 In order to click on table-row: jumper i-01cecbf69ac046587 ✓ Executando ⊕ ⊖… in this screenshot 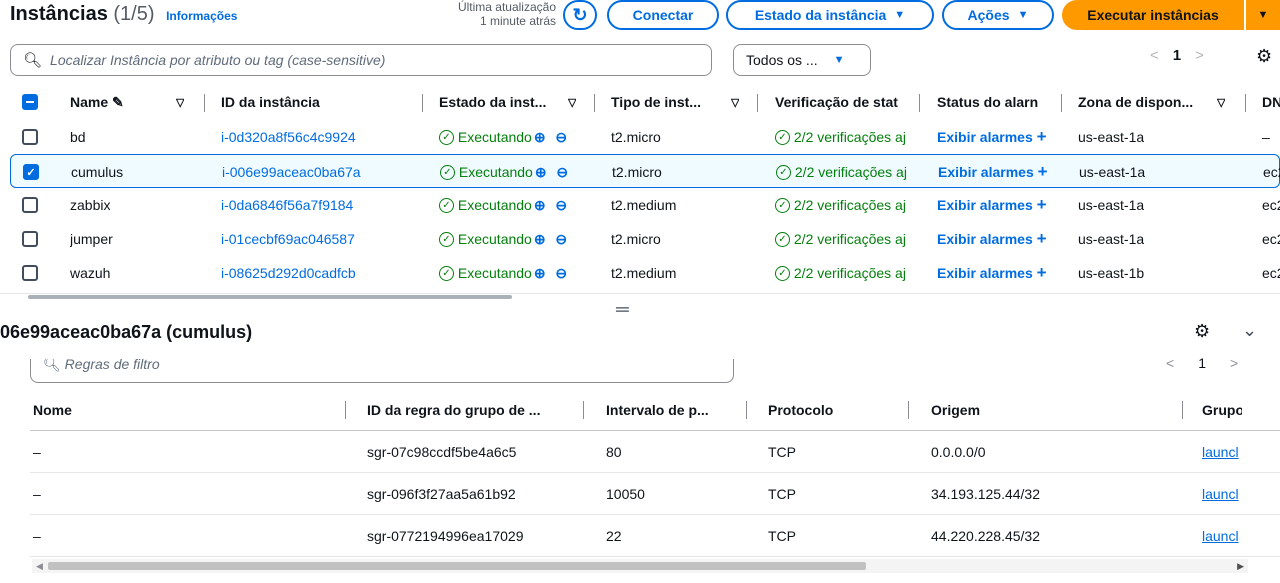, I will do `click(640, 239)`.